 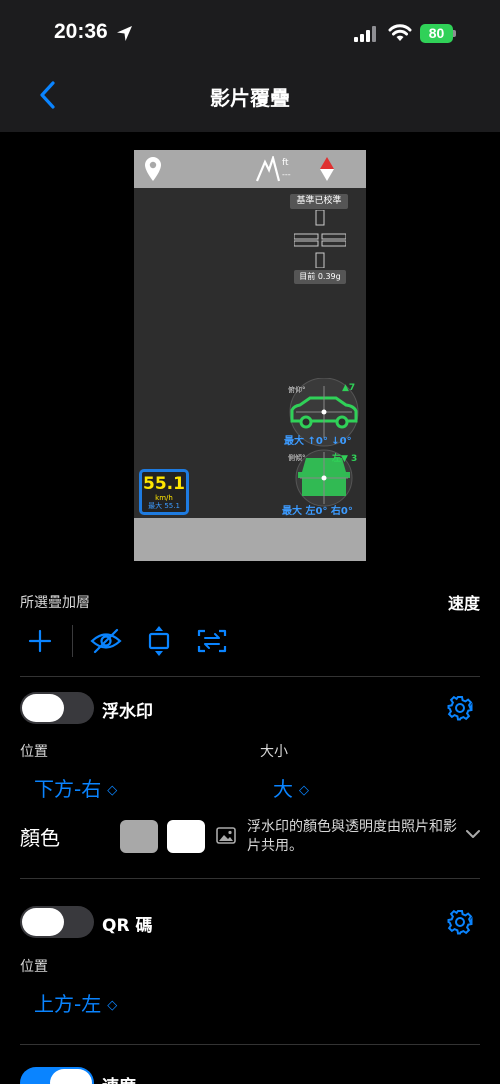 I want to click on page-title: 影片覆疊, so click(x=250, y=98).